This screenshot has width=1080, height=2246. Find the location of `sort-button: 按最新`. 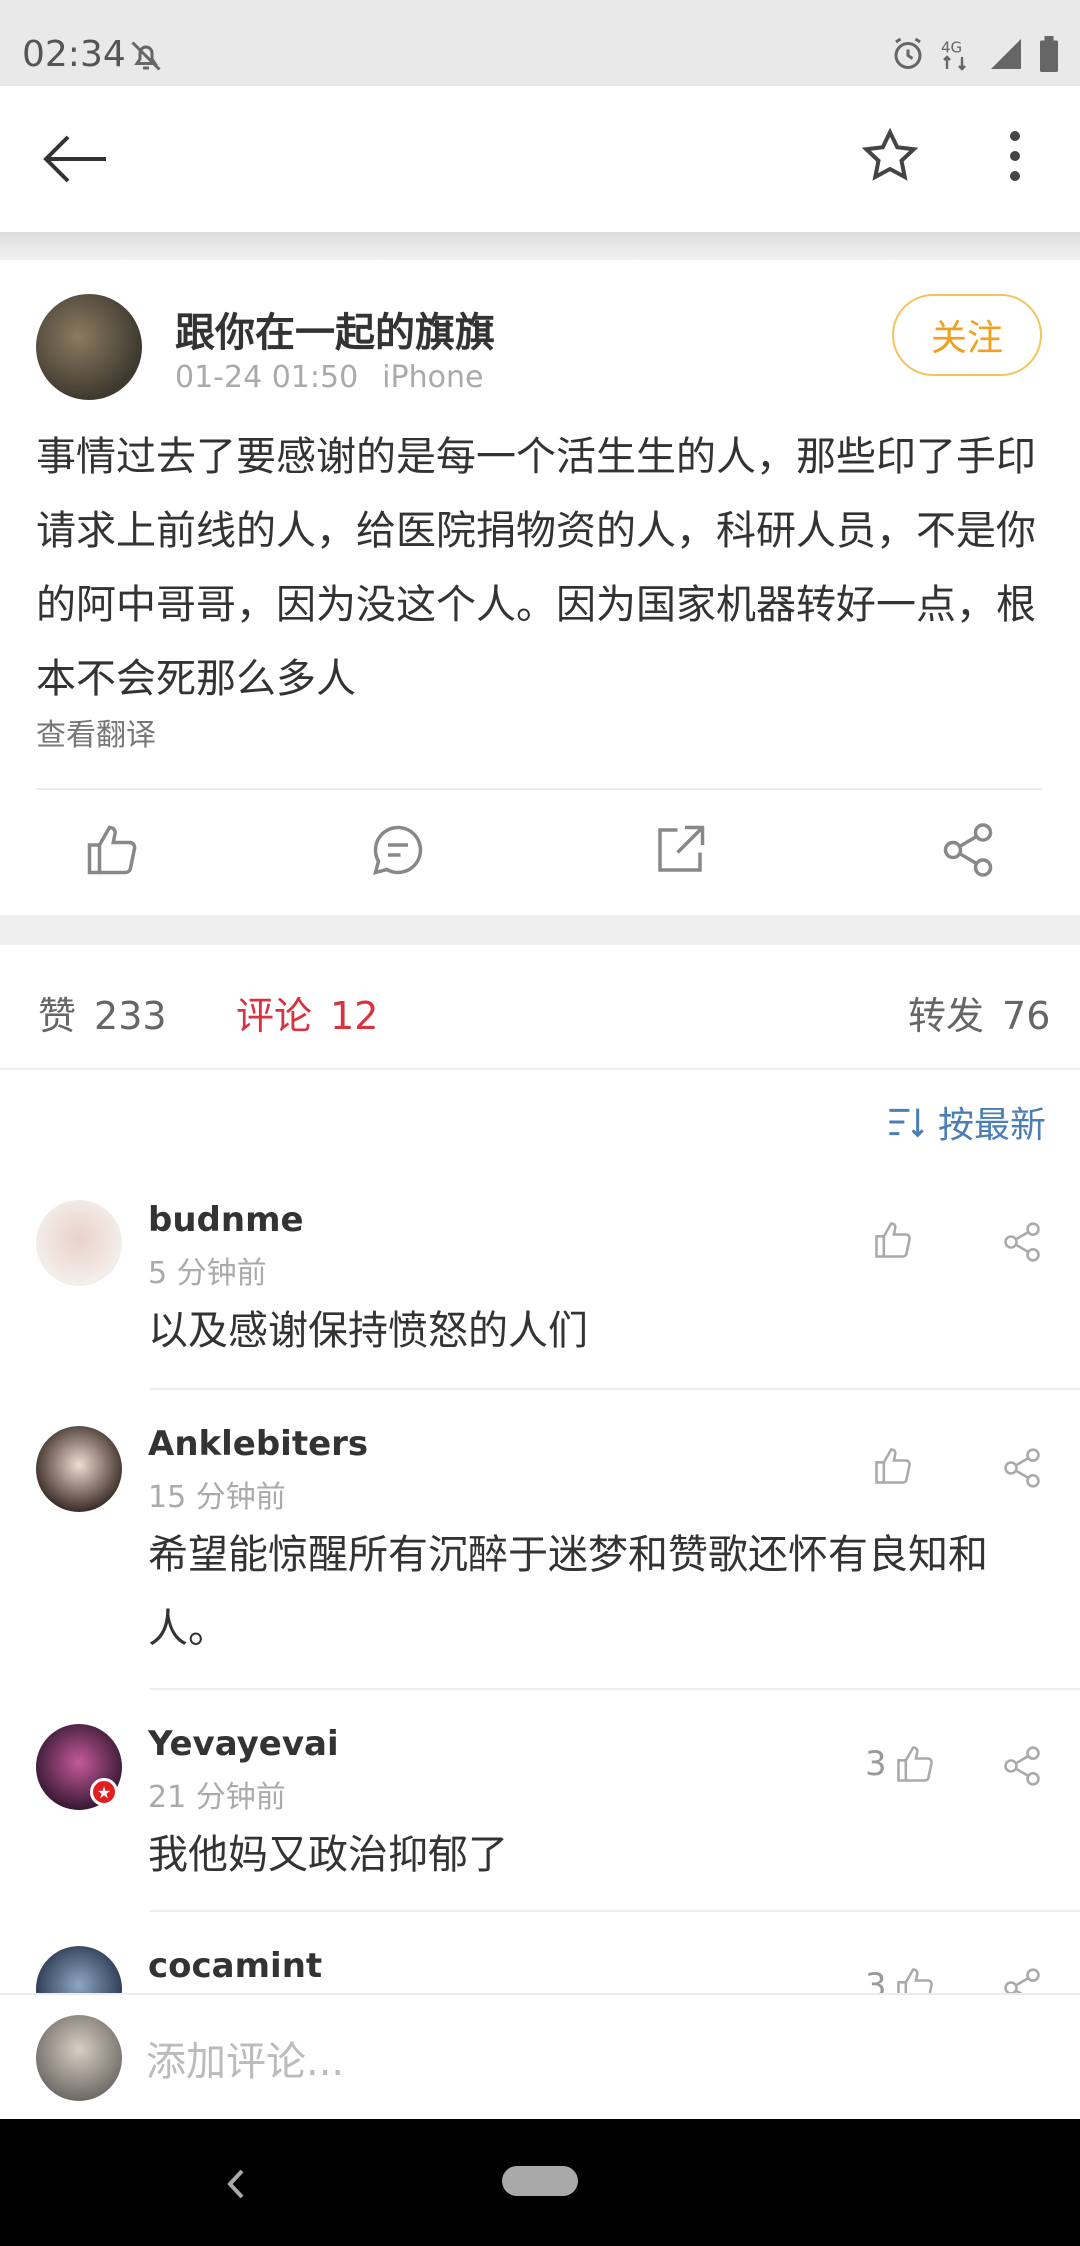

sort-button: 按最新 is located at coordinates (966, 1122).